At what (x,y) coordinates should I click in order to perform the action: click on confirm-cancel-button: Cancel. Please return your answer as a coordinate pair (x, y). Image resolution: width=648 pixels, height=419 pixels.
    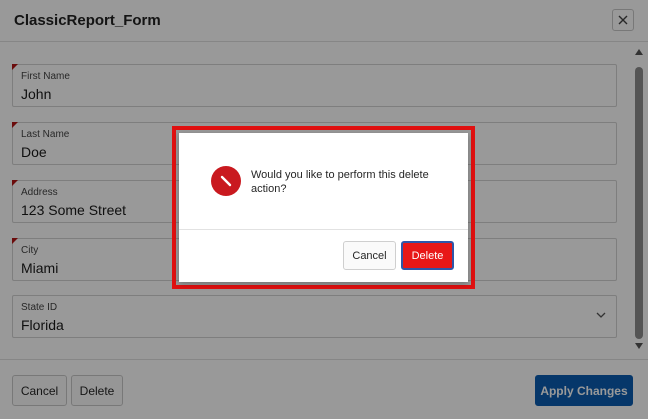
    Looking at the image, I should click on (369, 255).